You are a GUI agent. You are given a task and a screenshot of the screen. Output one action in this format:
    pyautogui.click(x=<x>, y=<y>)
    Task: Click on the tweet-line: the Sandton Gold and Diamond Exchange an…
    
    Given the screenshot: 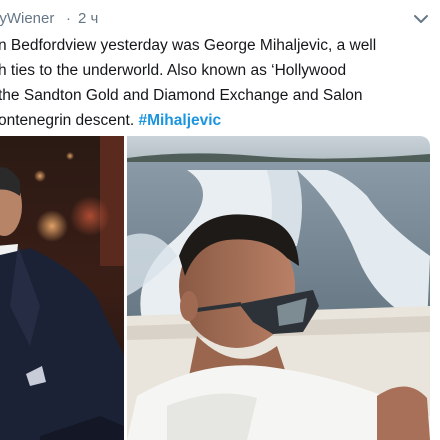 What is the action you would take?
    pyautogui.click(x=181, y=95)
    